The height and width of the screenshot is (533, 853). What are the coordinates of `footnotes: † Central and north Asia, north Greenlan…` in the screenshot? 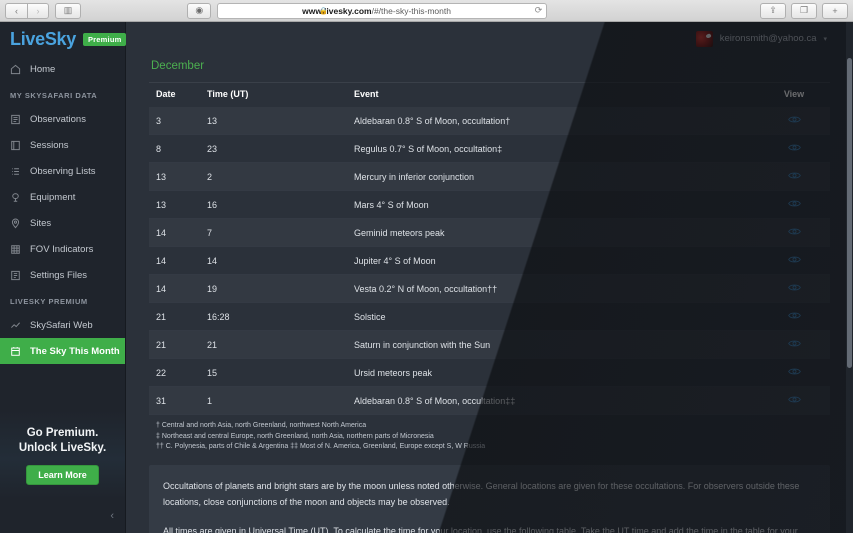 It's located at (489, 434).